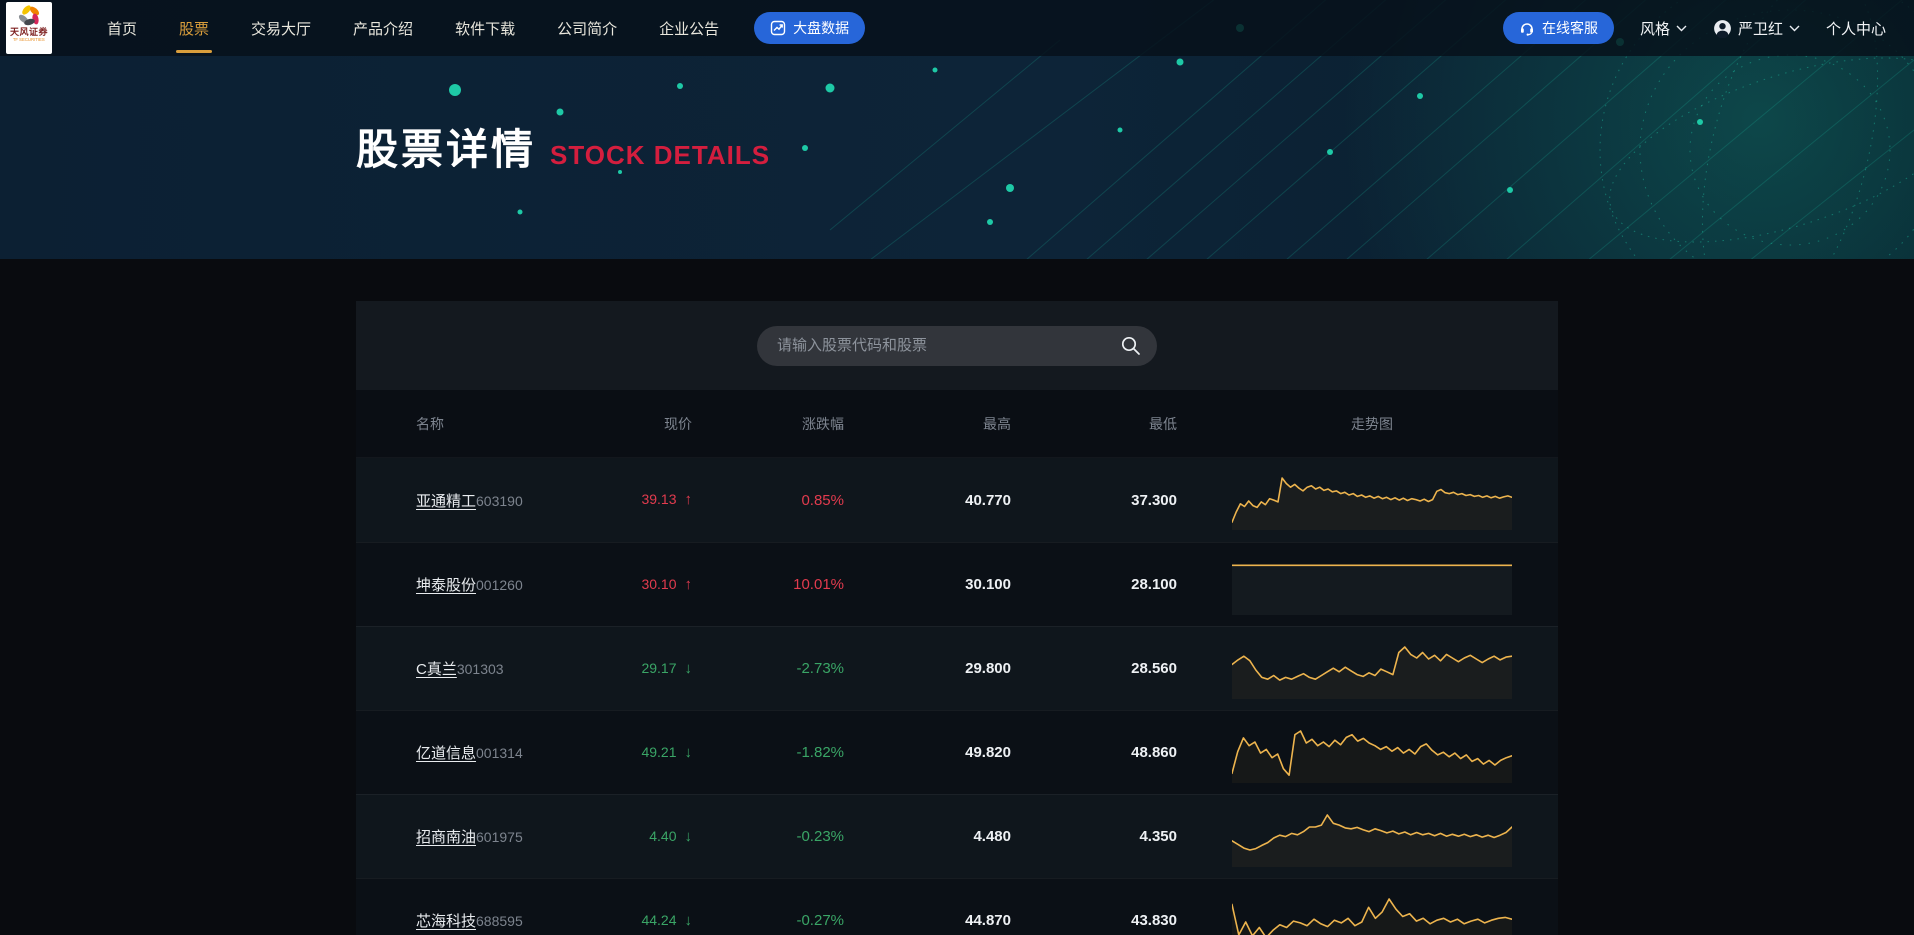 This screenshot has width=1914, height=935. I want to click on user-menu: 严卫红, so click(1756, 28).